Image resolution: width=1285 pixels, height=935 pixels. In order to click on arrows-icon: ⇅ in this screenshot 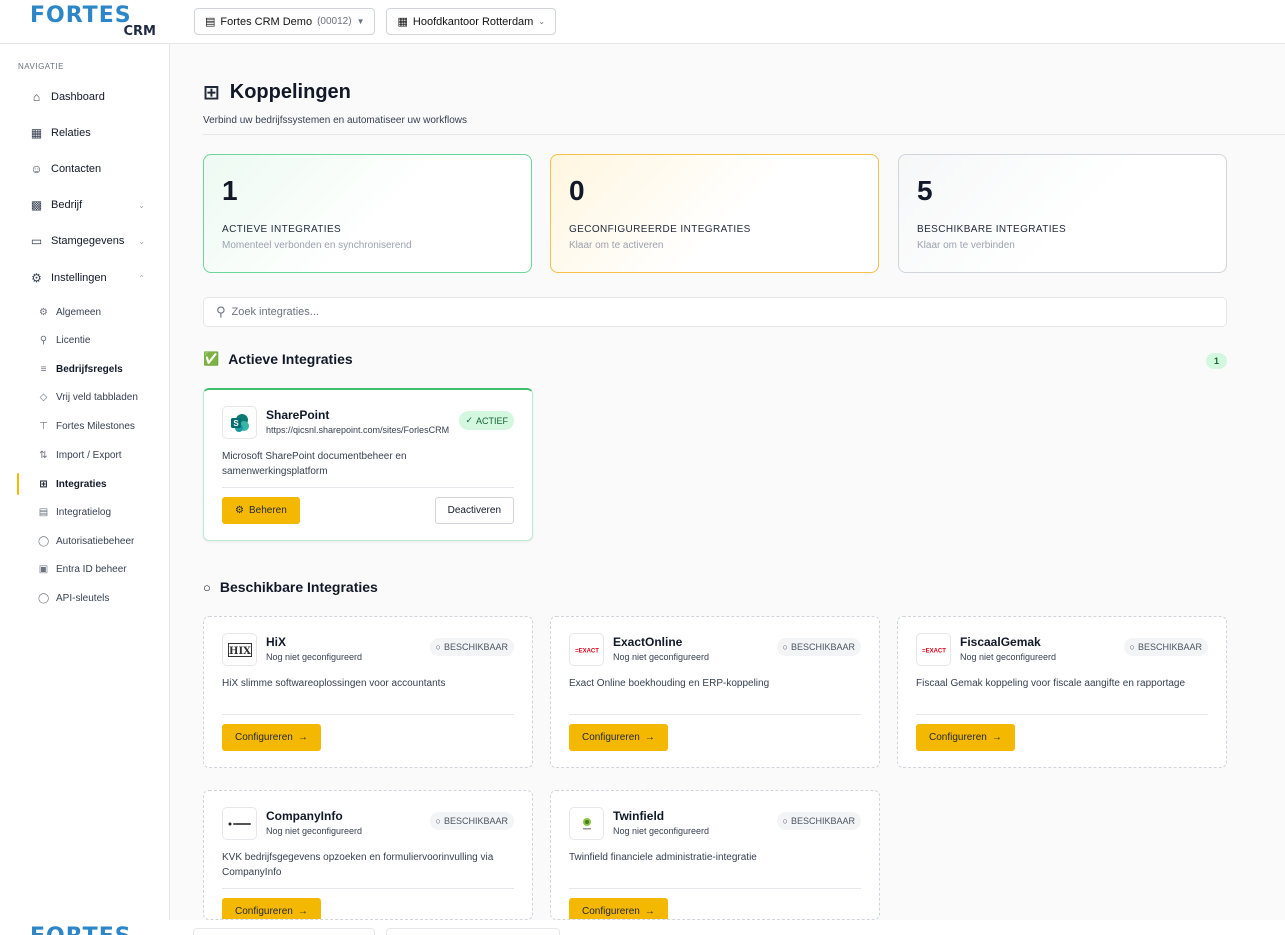, I will do `click(43, 455)`.